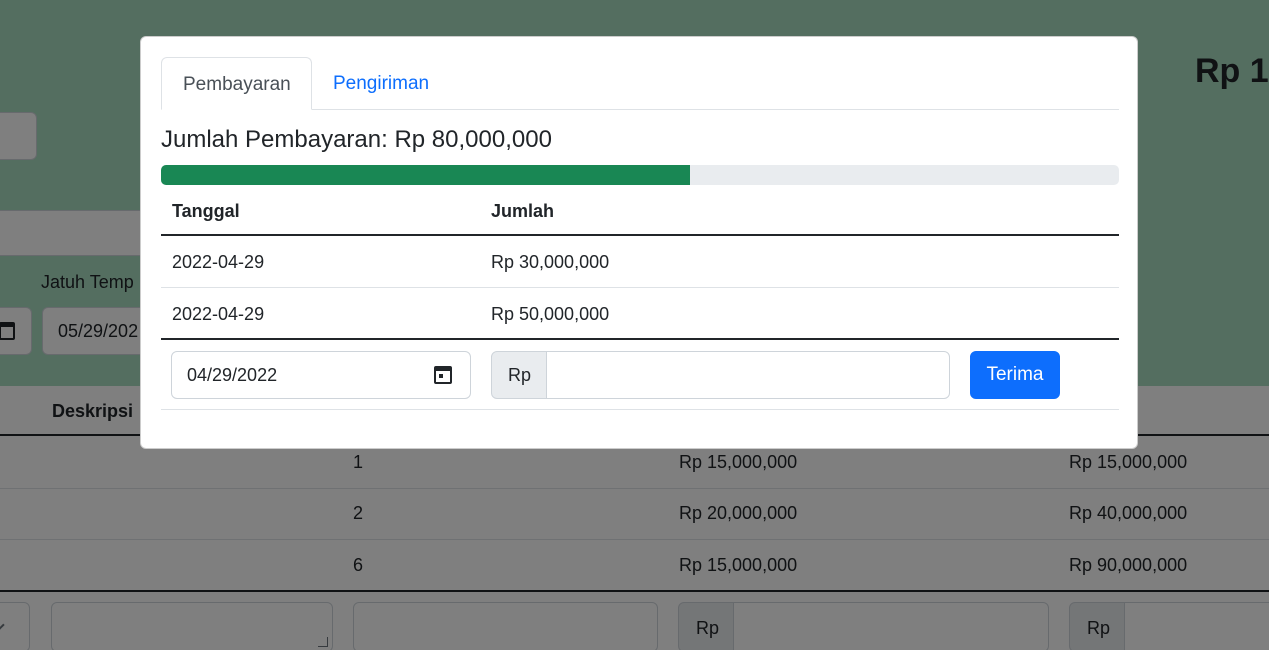 The height and width of the screenshot is (650, 1269). Describe the element at coordinates (356, 139) in the screenshot. I see `payment-total-heading: Jumlah Pembayaran: Rp 80,000,000` at that location.